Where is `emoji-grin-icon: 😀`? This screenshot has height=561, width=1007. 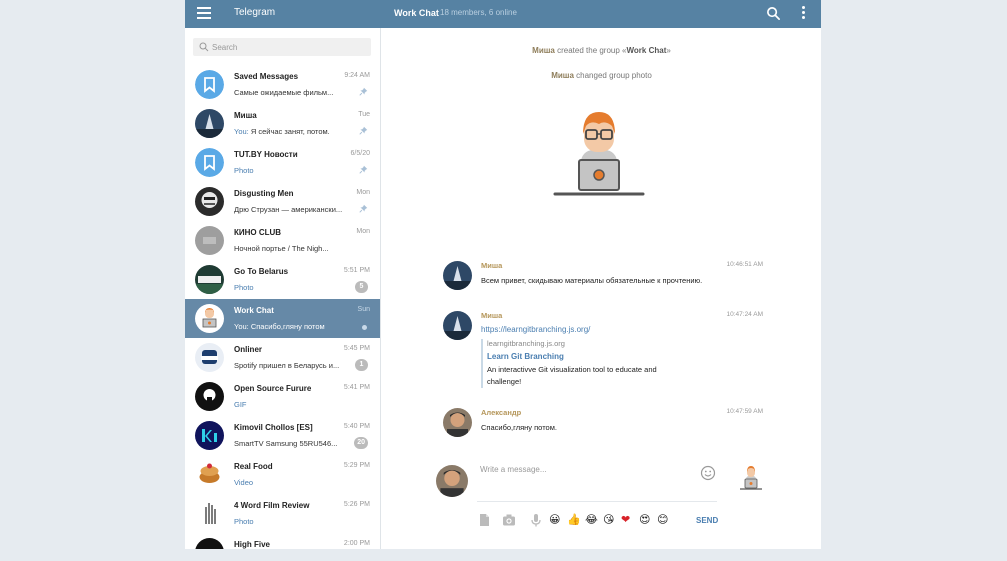 emoji-grin-icon: 😀 is located at coordinates (554, 520).